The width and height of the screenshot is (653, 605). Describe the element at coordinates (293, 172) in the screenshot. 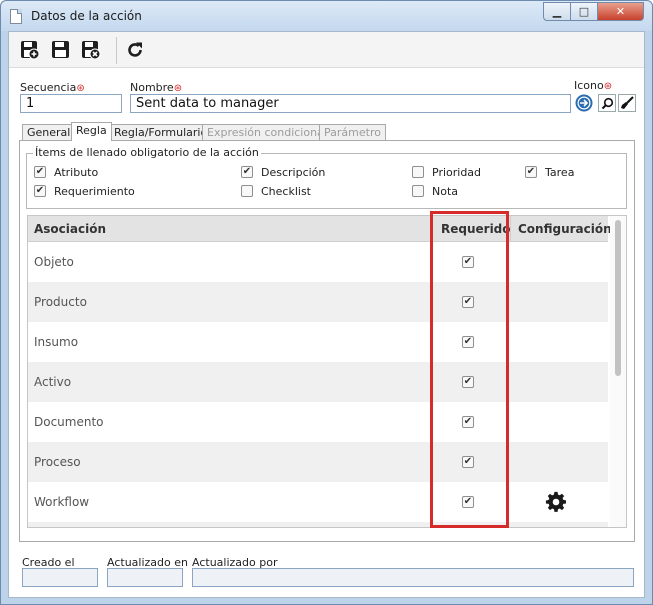

I see `descripcion-label: Descripción` at that location.